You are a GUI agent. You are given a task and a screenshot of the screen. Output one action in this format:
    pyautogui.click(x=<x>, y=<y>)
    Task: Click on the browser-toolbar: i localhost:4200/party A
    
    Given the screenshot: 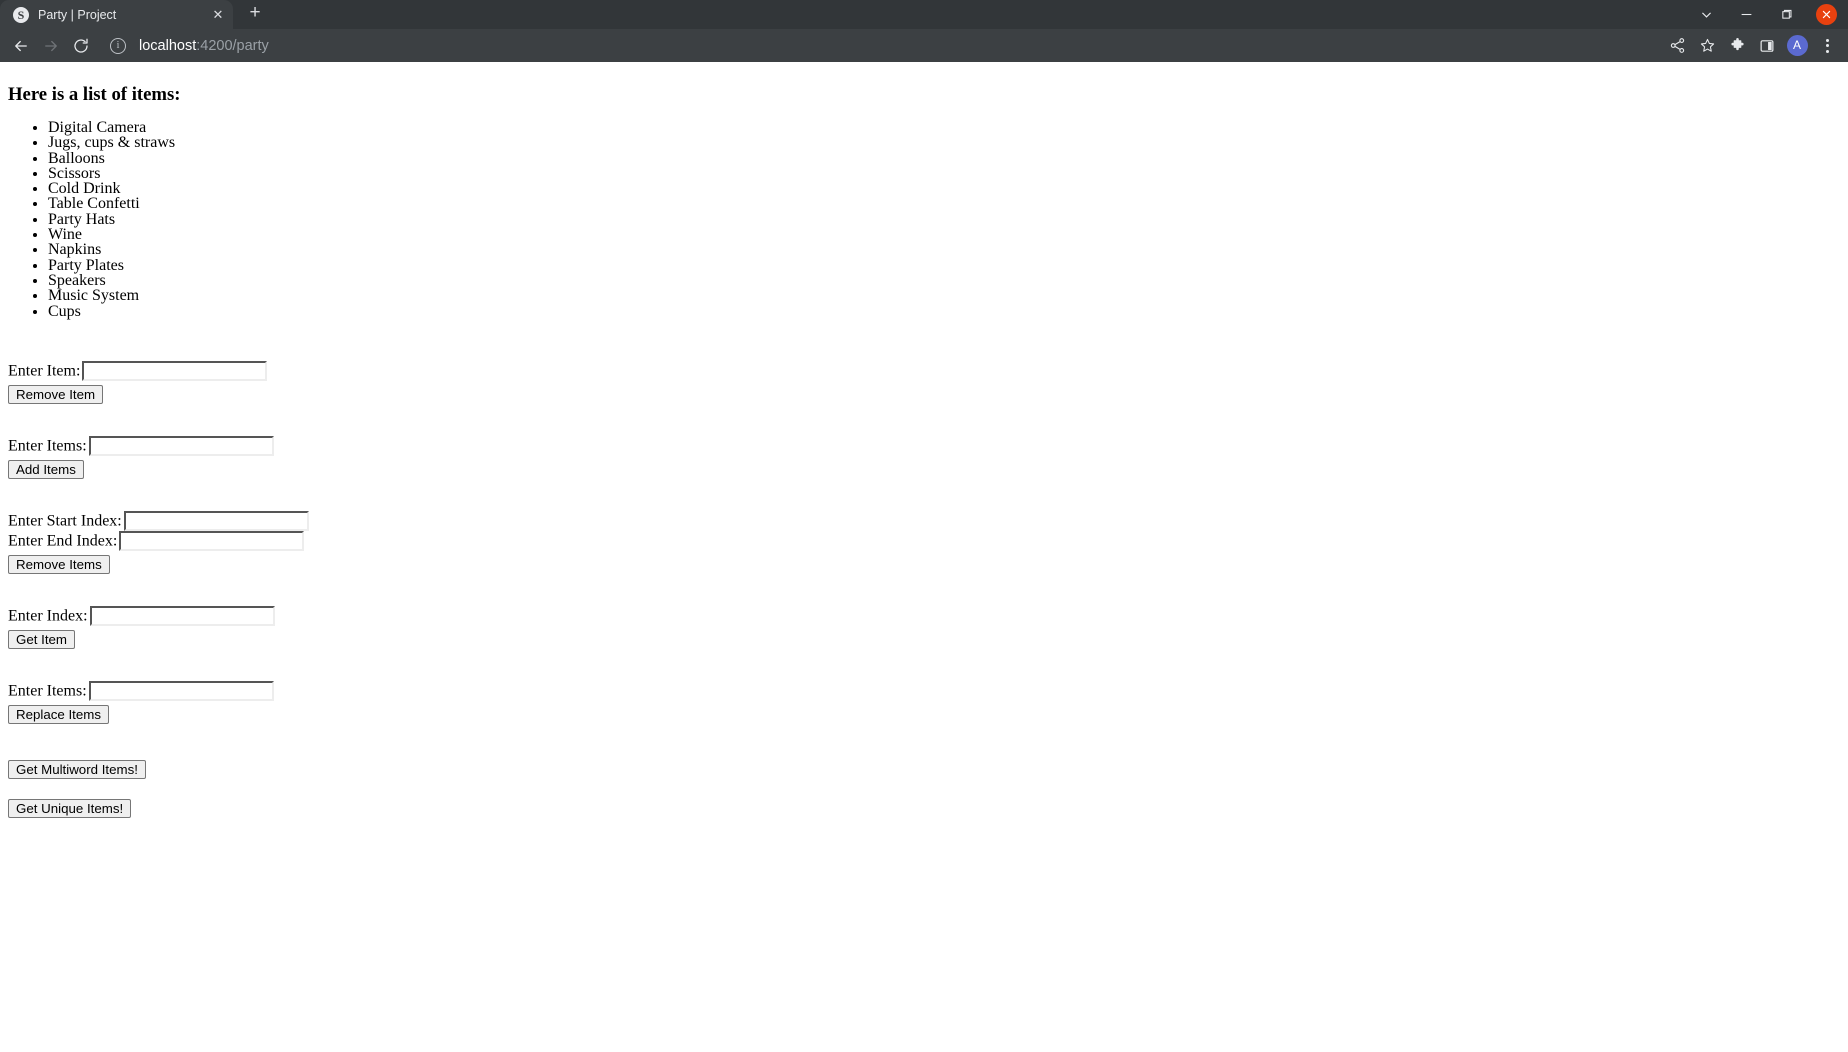 What is the action you would take?
    pyautogui.click(x=924, y=45)
    